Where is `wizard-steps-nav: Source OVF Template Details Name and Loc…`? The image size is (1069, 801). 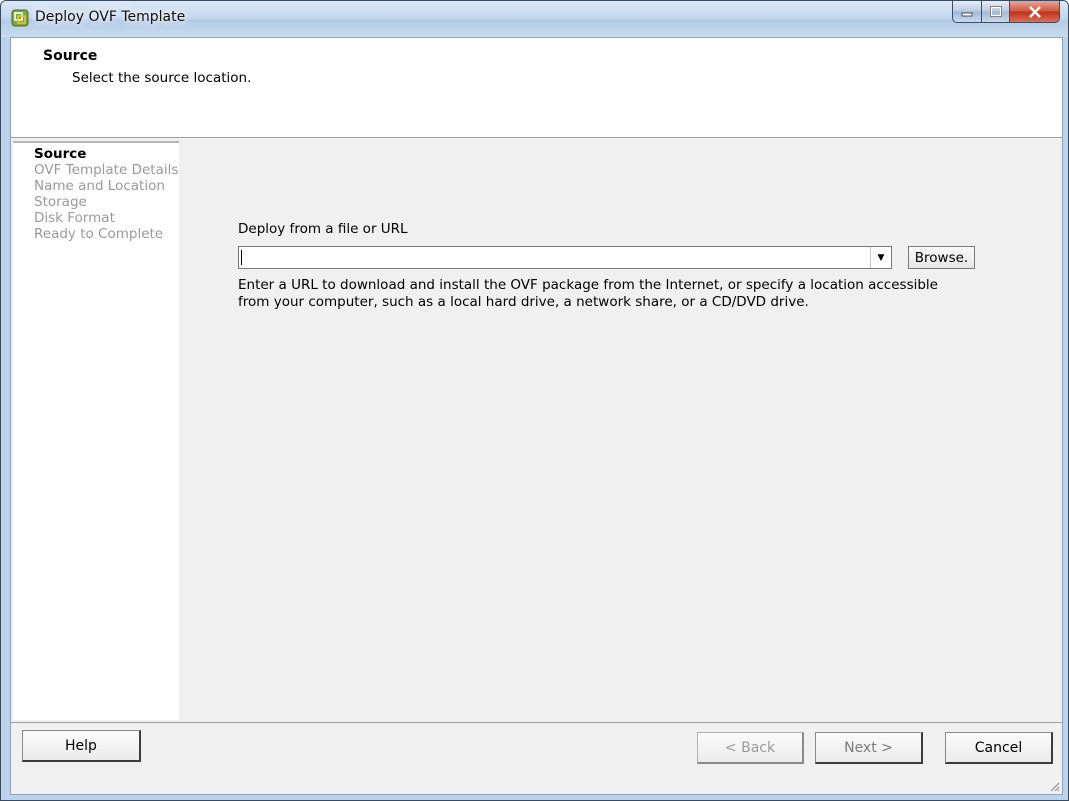 wizard-steps-nav: Source OVF Template Details Name and Loc… is located at coordinates (96, 430).